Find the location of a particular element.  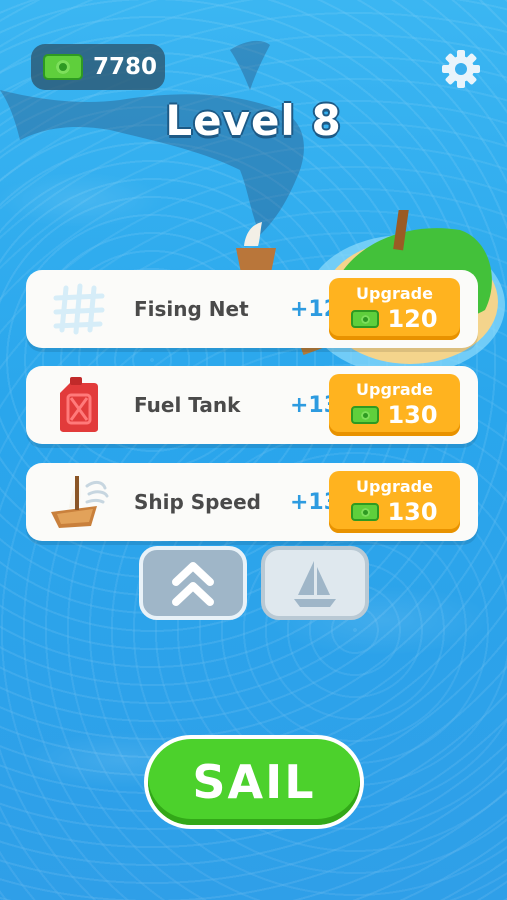

tab-upgrades is located at coordinates (193, 583).